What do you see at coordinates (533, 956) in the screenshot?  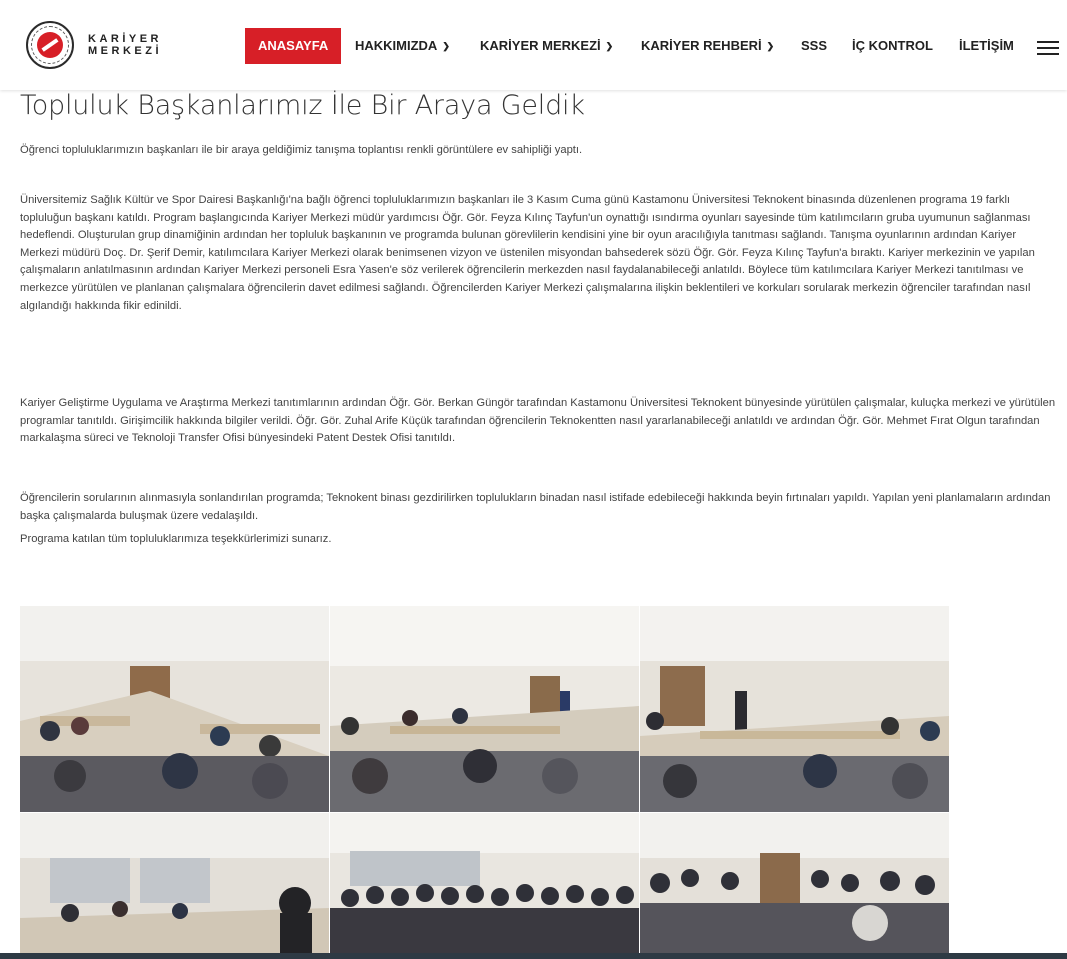 I see `footer-bar` at bounding box center [533, 956].